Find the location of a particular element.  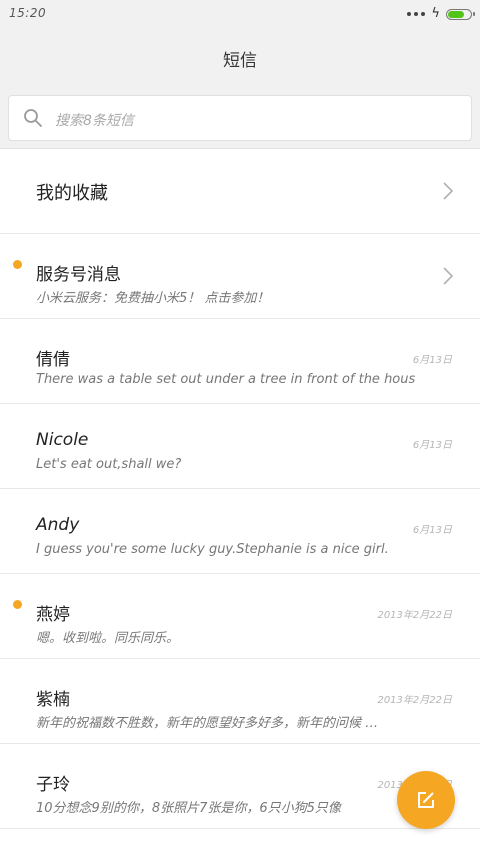

sender-name: Nicole is located at coordinates (62, 440).